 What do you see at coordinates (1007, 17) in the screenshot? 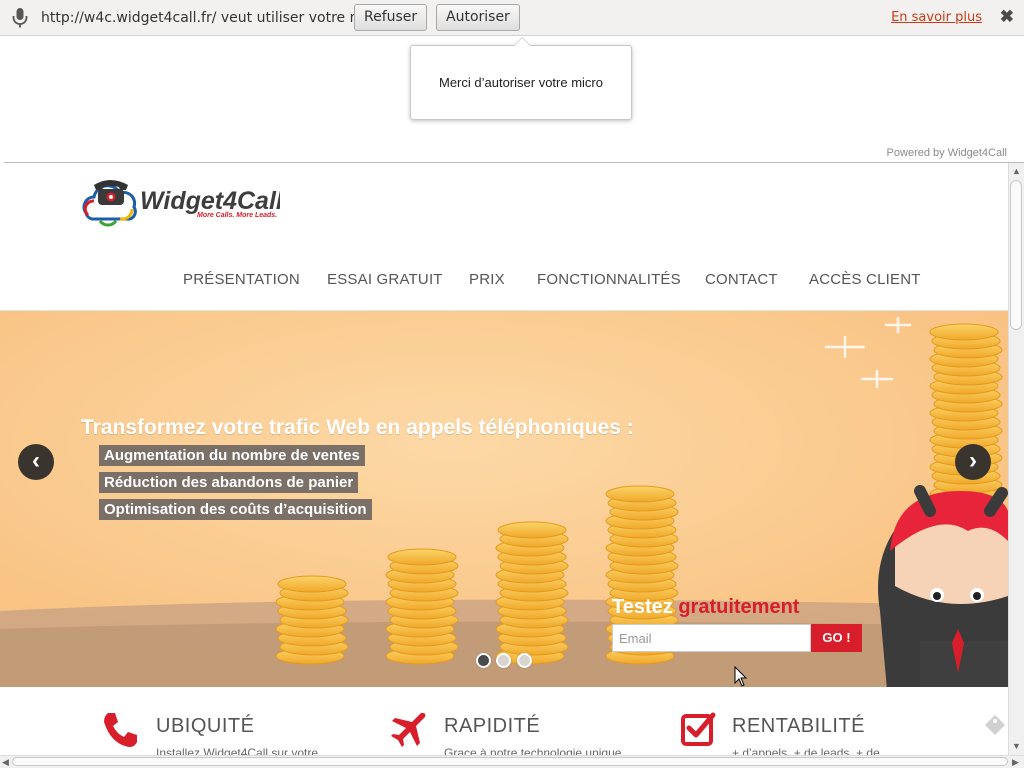
I see `close-icon: ✖` at bounding box center [1007, 17].